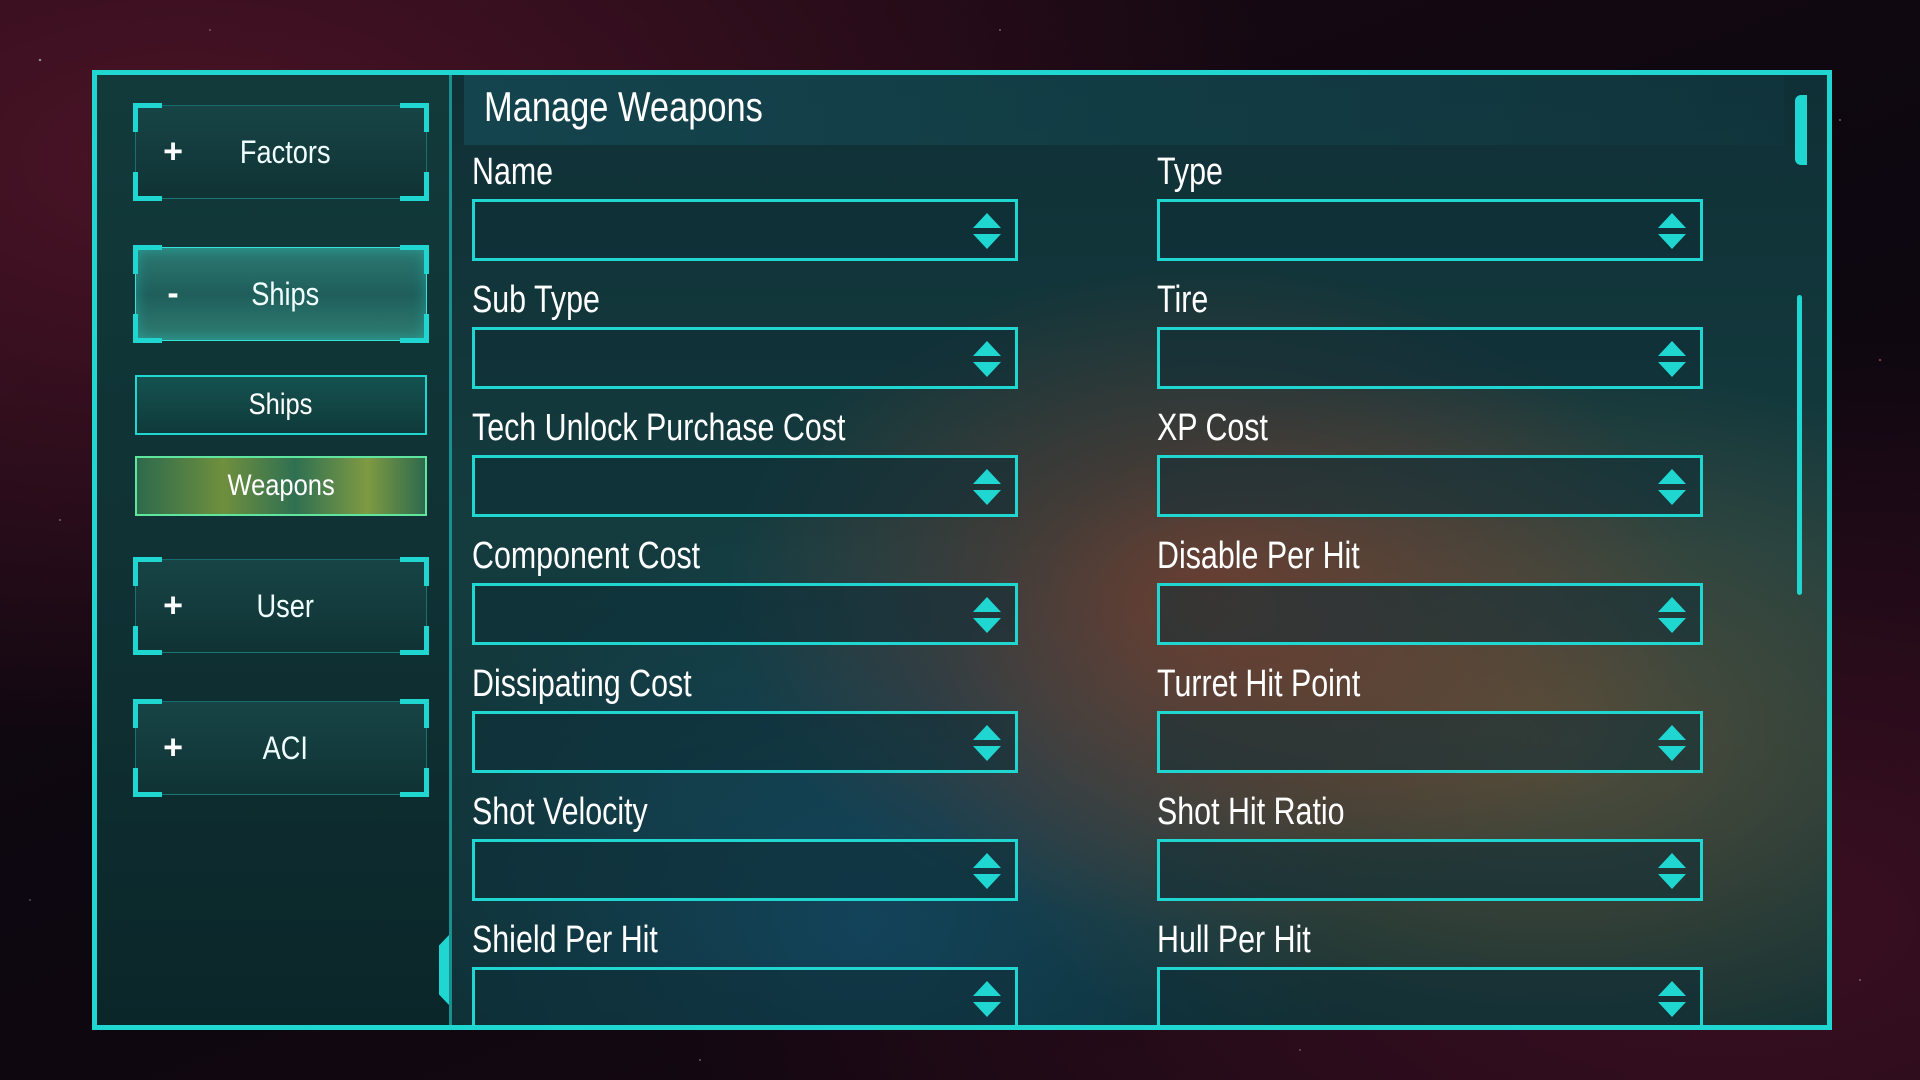 Image resolution: width=1920 pixels, height=1080 pixels. I want to click on field-label: XP Cost, so click(1212, 428).